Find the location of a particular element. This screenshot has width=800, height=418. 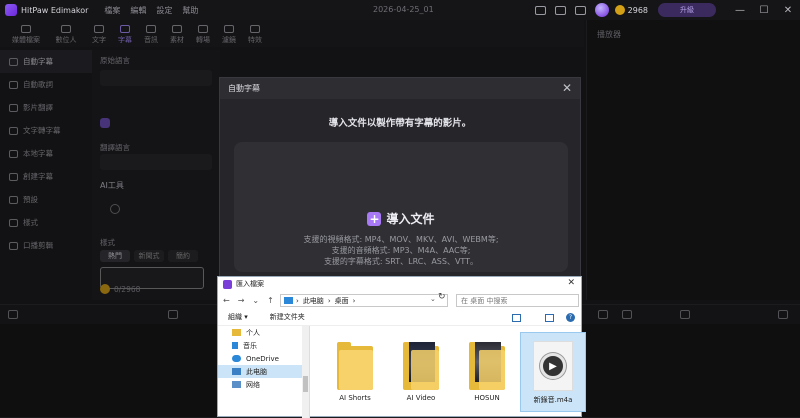

dialog-description: 導入文件以製作帶有字幕的影片。 is located at coordinates (400, 123).